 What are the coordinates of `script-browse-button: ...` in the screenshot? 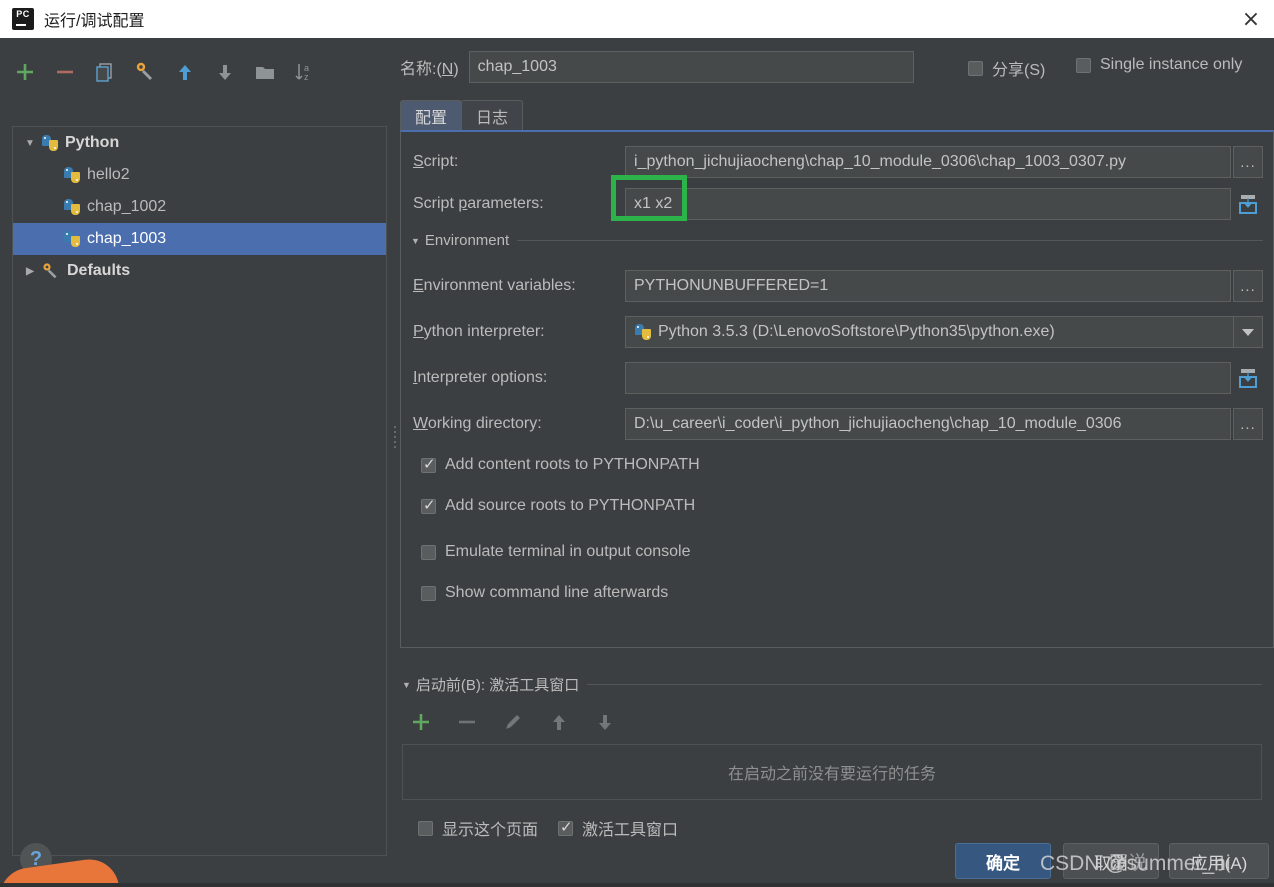 It's located at (1248, 162).